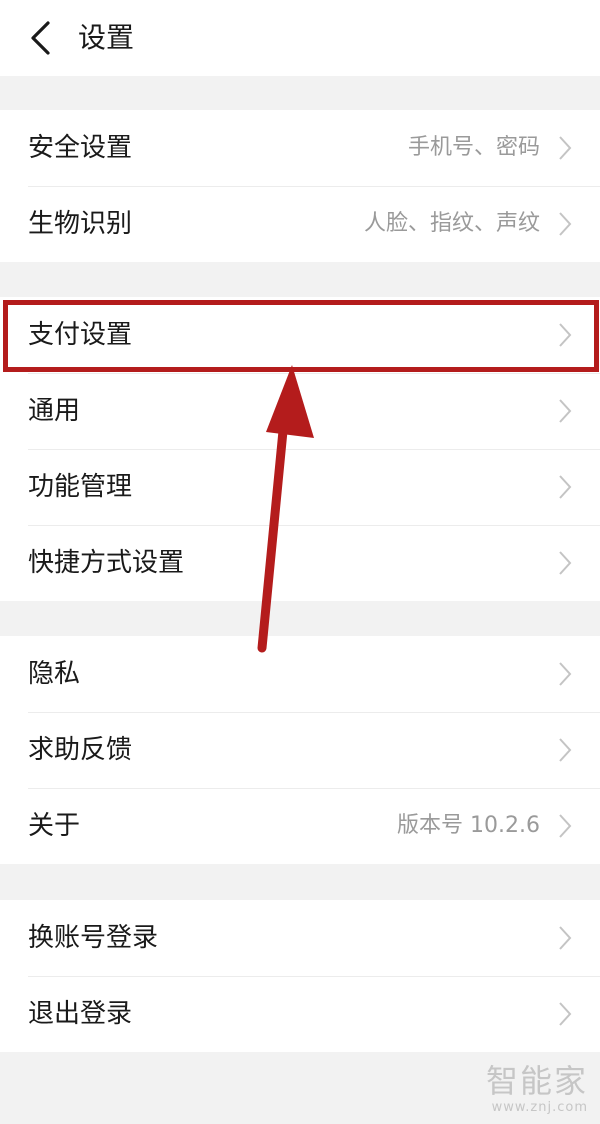 This screenshot has height=1124, width=600. Describe the element at coordinates (40, 38) in the screenshot. I see `back-icon` at that location.